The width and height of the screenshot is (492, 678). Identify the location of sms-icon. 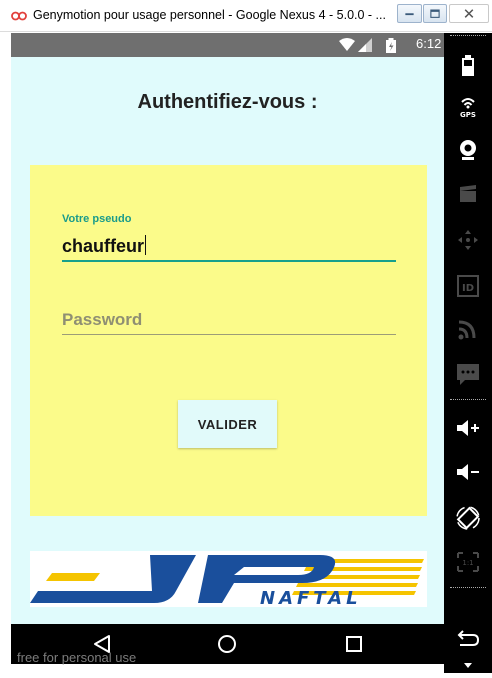
(468, 374).